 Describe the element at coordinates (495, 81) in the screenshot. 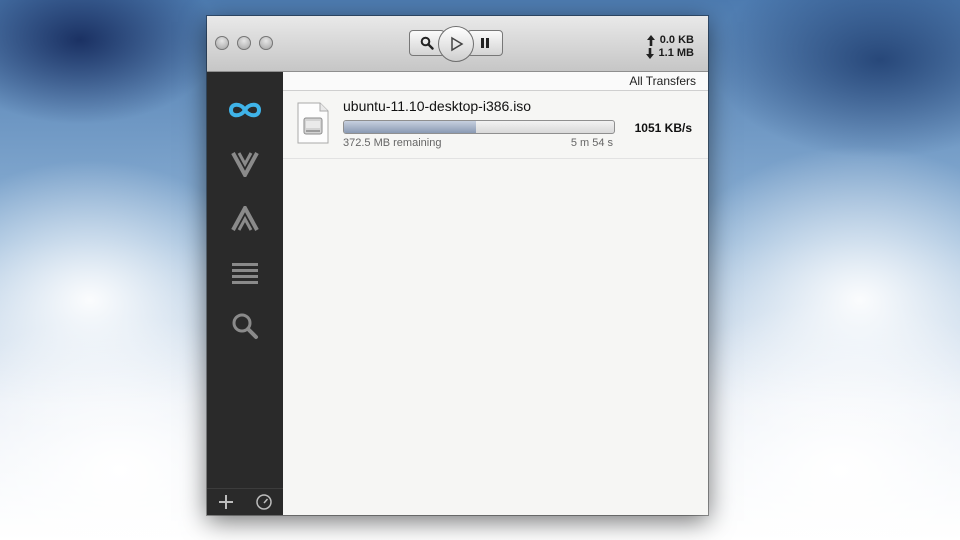

I see `transfers-filter-header: All Transfers` at that location.